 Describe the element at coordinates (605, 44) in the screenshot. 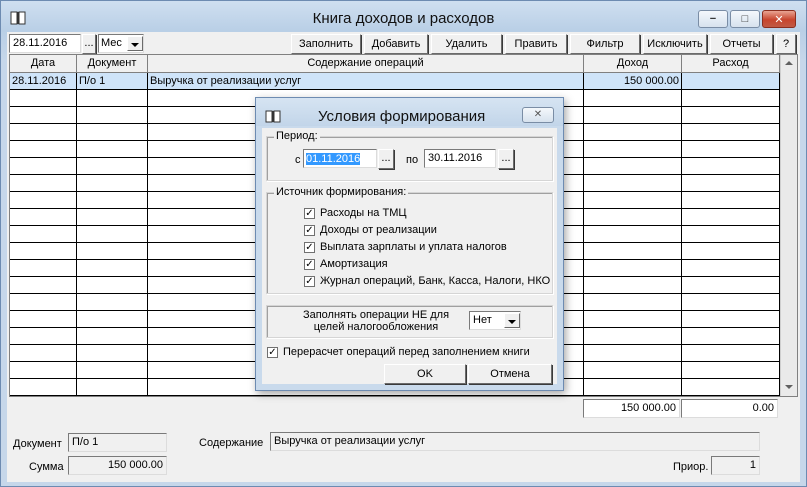

I see `filter-button: Фильтр` at that location.